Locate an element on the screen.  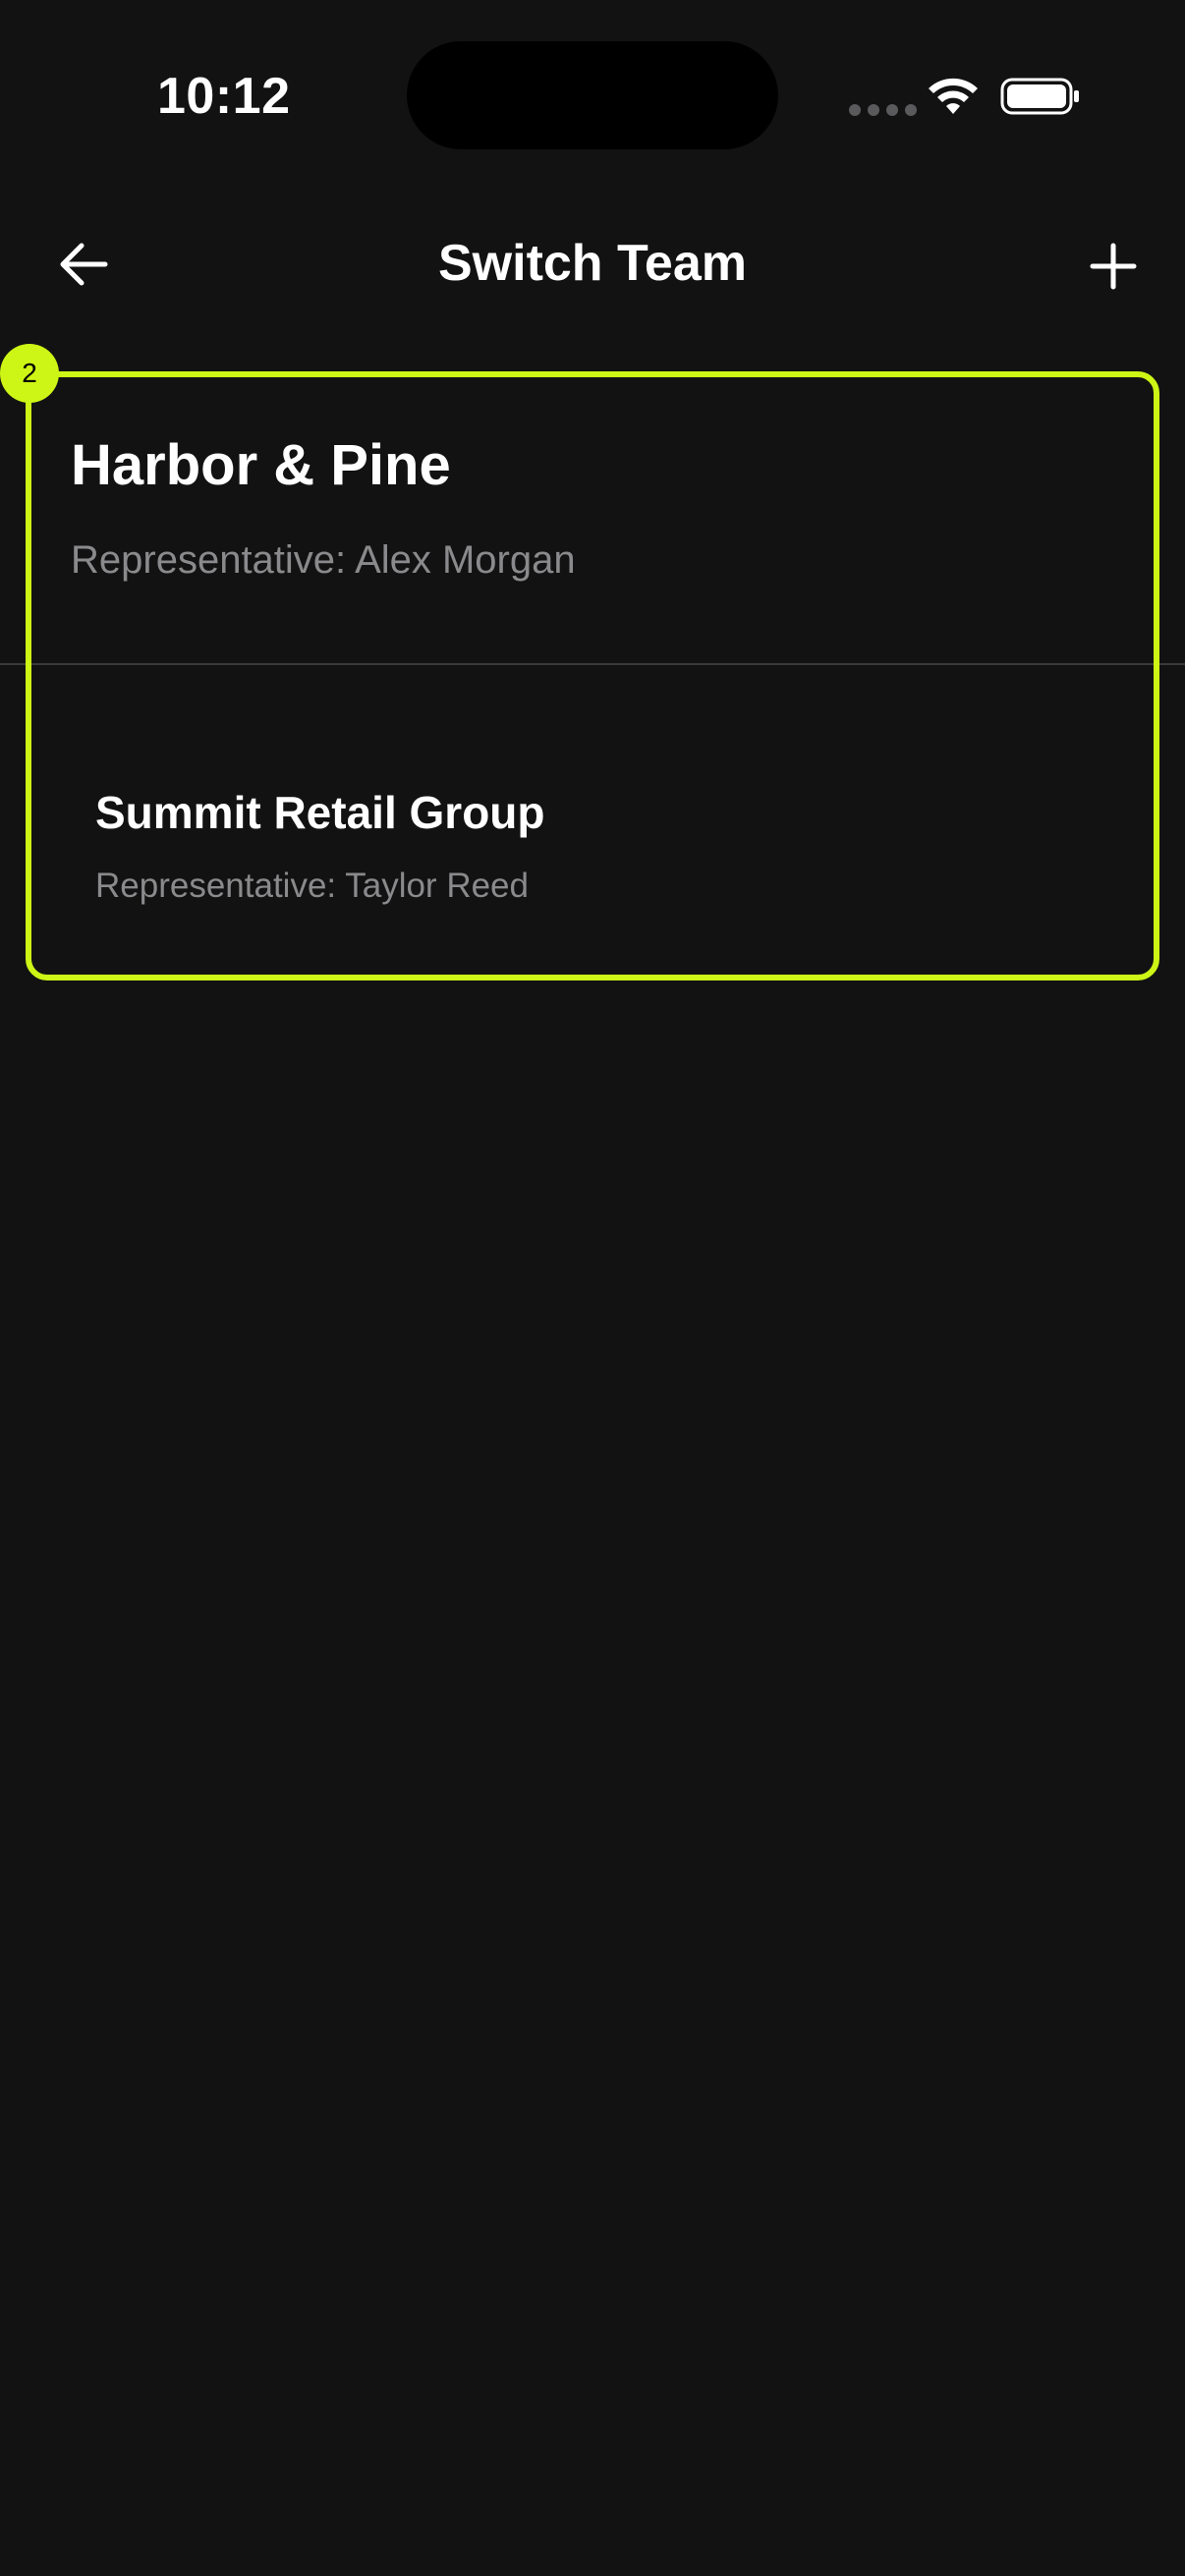
page-title: Switch Team is located at coordinates (592, 263).